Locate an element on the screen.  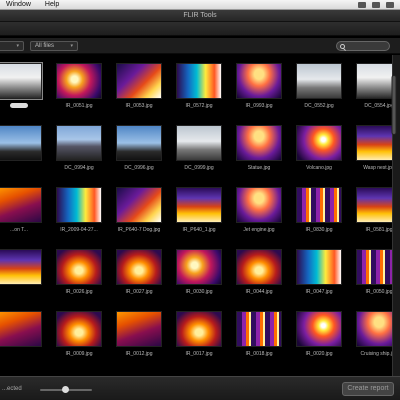
folder-select: ▾ is located at coordinates (12, 45).